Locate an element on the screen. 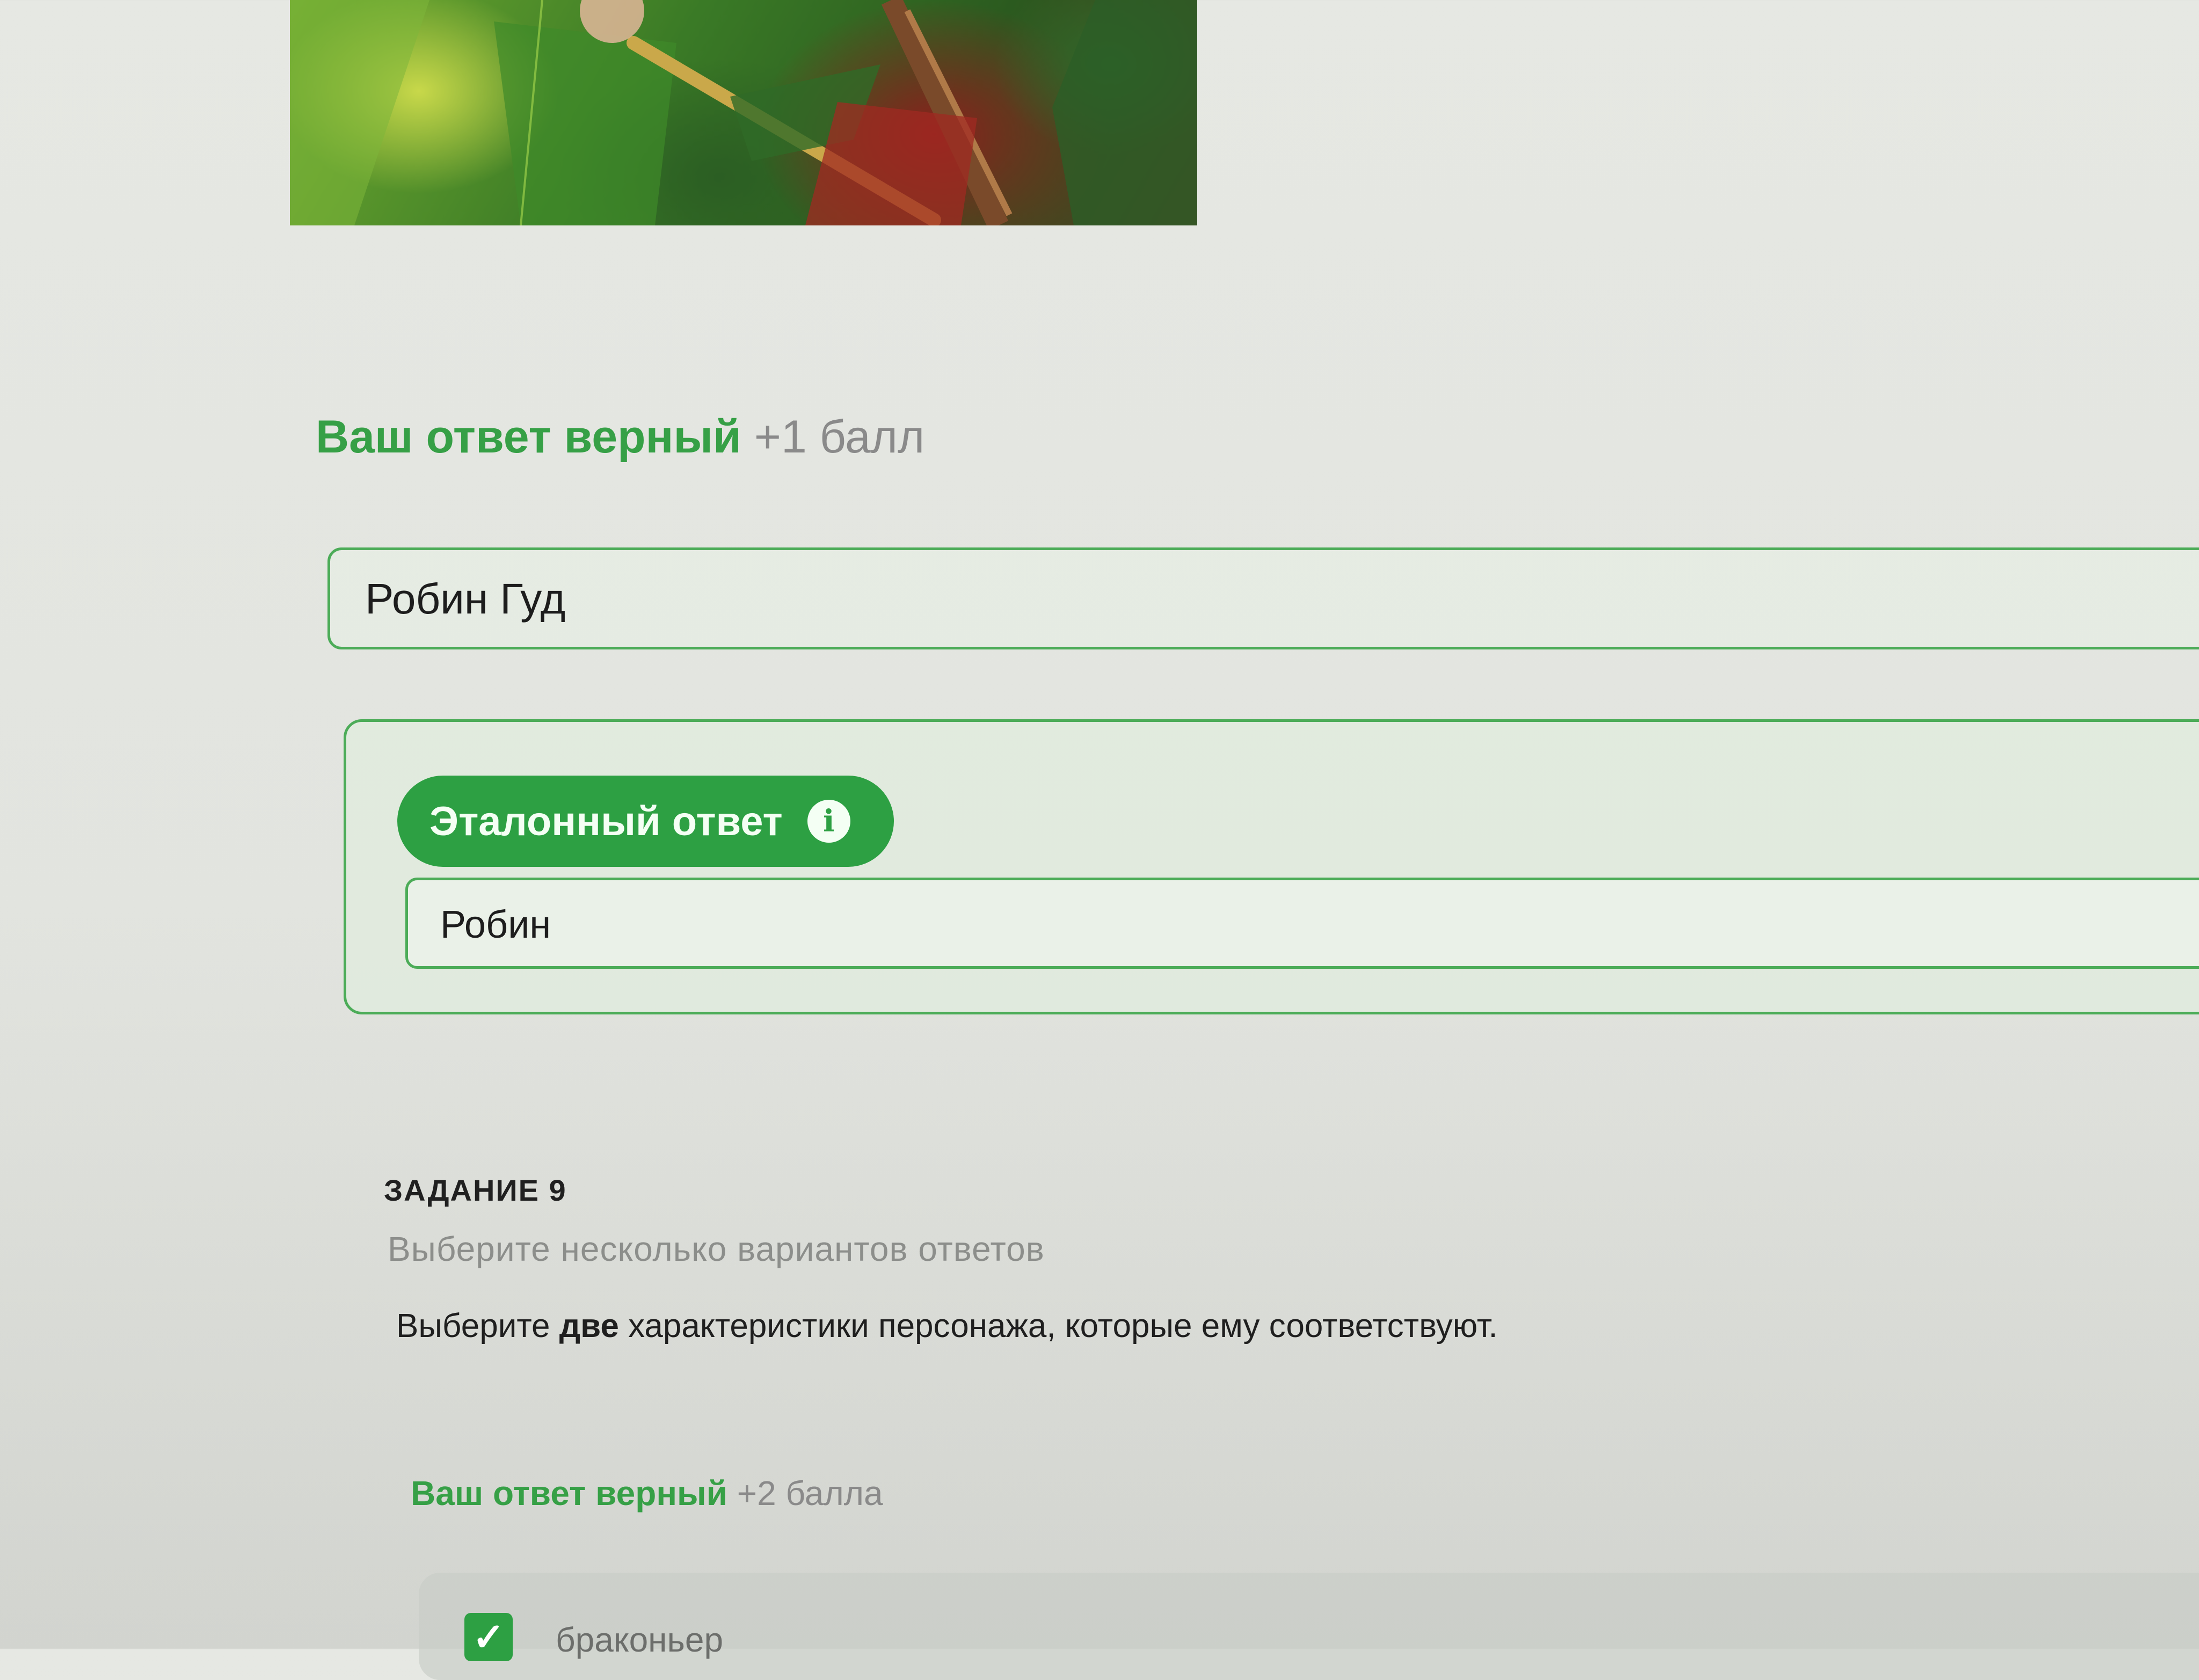  reference-answer-field: Робин is located at coordinates (1302, 923).